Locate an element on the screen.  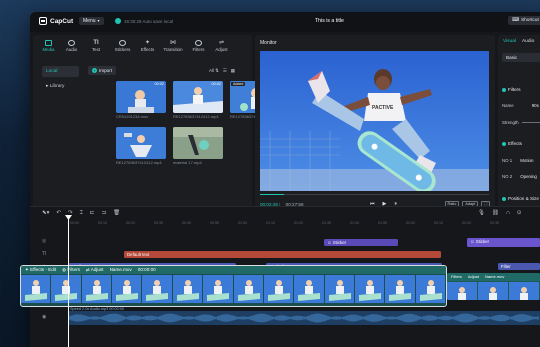
preview-scrubber is located at coordinates (374, 194).